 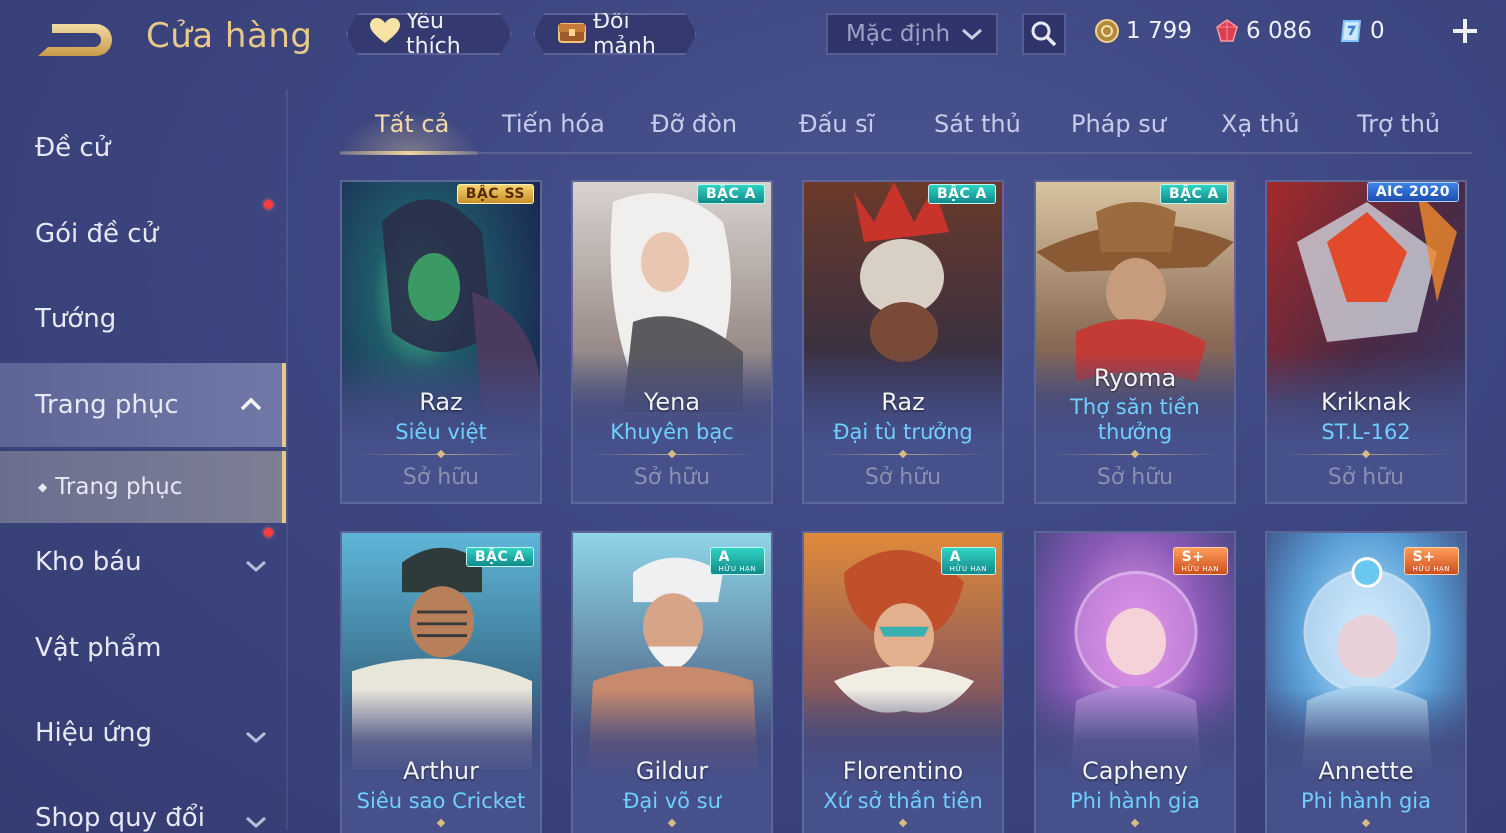 I want to click on back-button, so click(x=75, y=39).